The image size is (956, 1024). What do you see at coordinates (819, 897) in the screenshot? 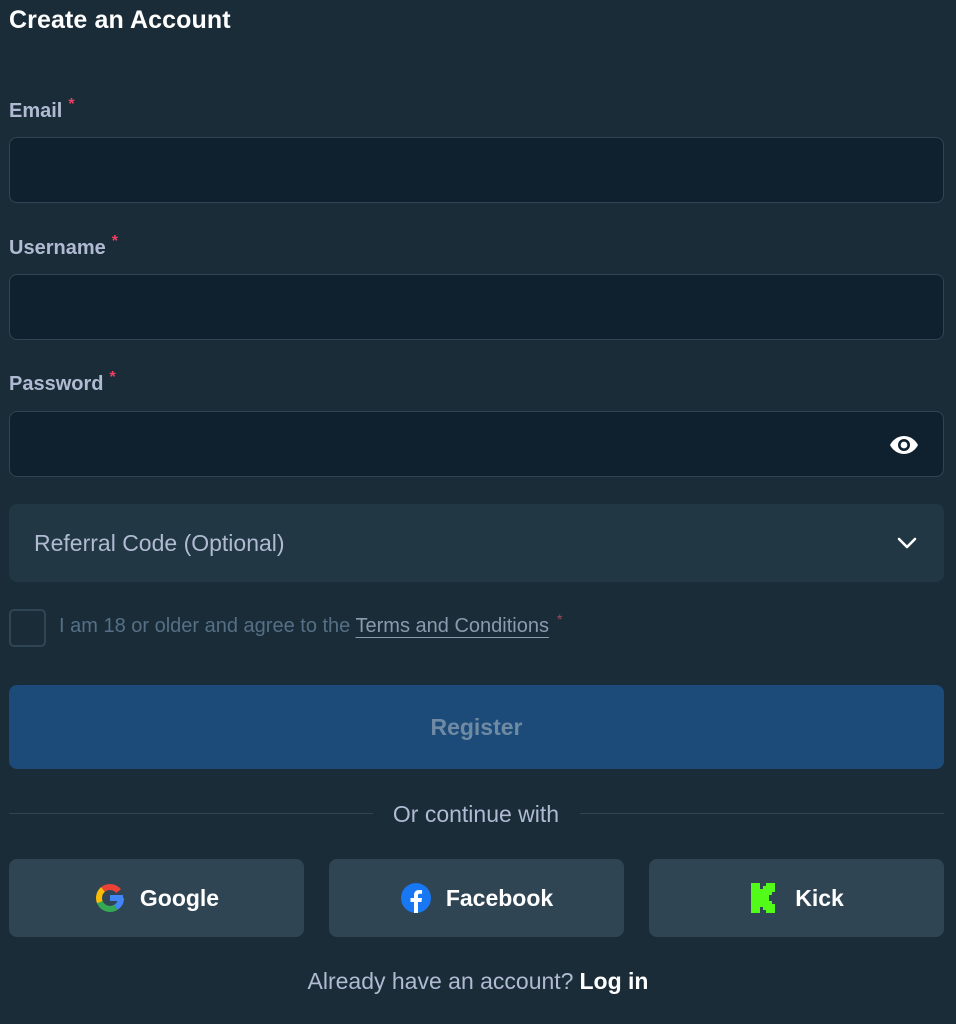
I see `kick-label: Kick` at bounding box center [819, 897].